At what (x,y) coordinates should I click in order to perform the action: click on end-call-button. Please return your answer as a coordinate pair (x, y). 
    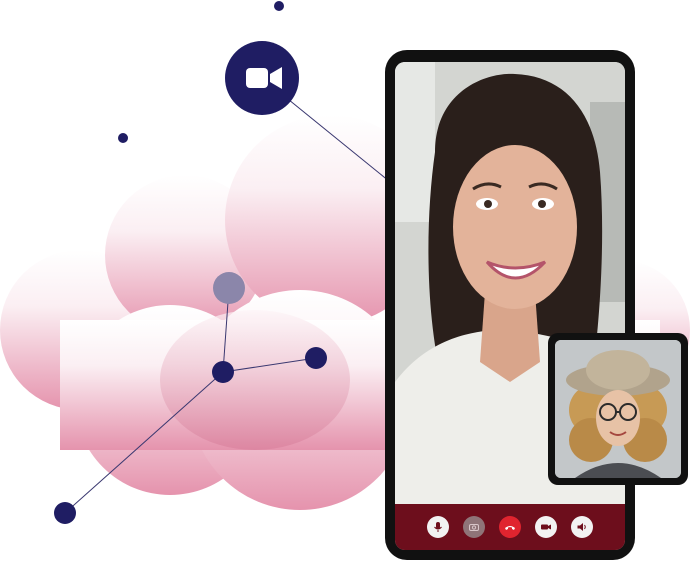
    Looking at the image, I should click on (510, 527).